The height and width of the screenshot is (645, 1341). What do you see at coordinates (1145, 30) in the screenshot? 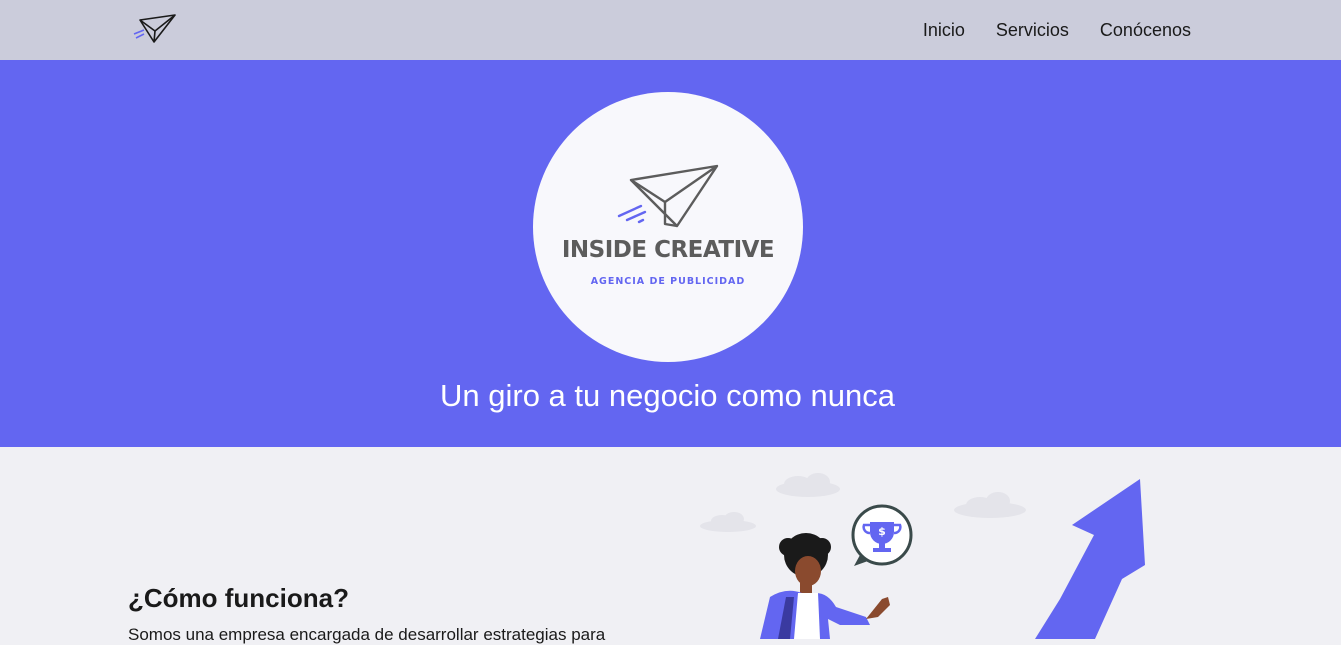
I see `nav-link-conocenos: Conócenos` at bounding box center [1145, 30].